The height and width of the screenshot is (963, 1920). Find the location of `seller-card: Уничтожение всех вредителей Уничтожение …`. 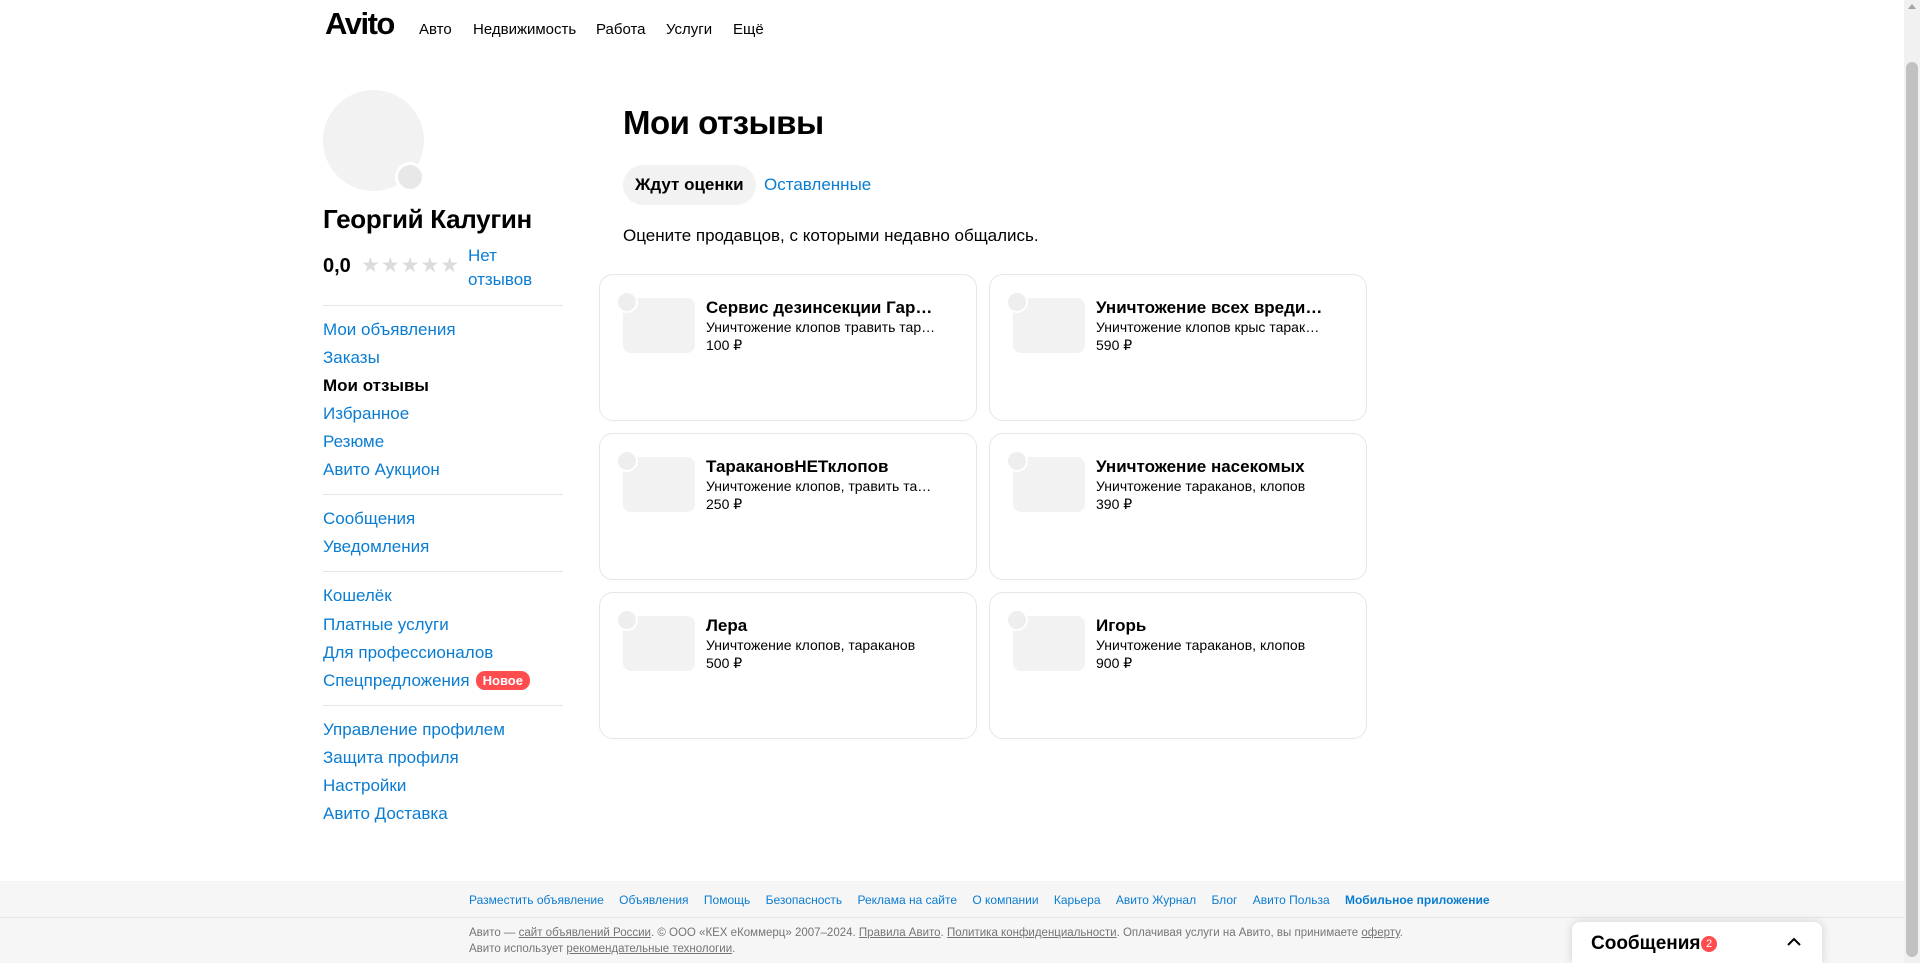

seller-card: Уничтожение всех вредителей Уничтожение … is located at coordinates (1178, 347).